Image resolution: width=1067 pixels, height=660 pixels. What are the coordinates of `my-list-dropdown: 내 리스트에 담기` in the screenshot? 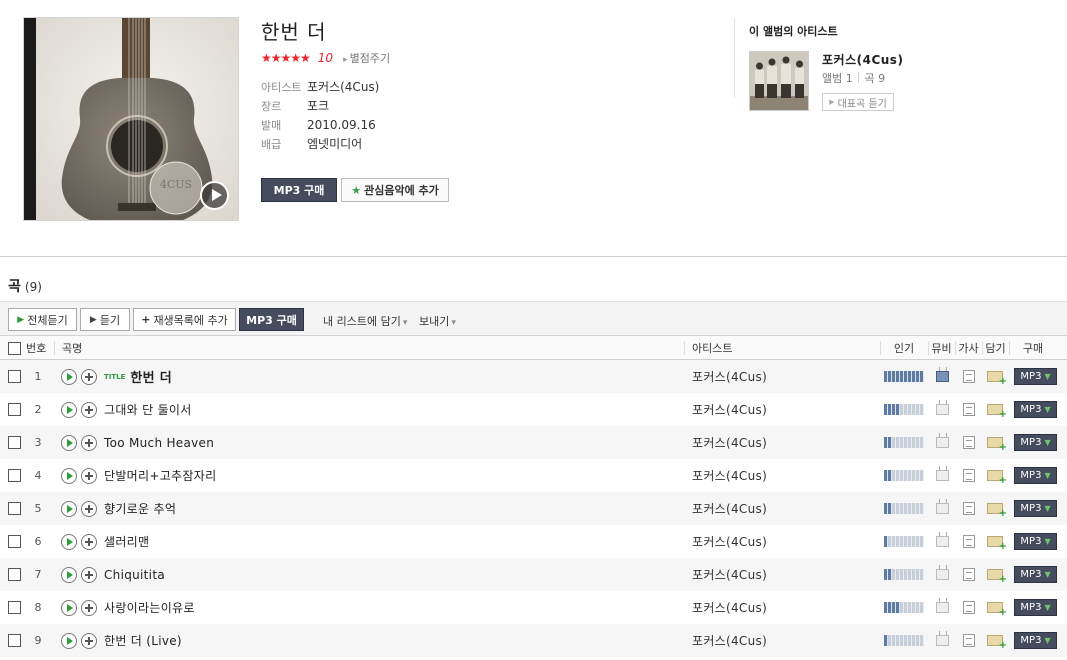 It's located at (365, 321).